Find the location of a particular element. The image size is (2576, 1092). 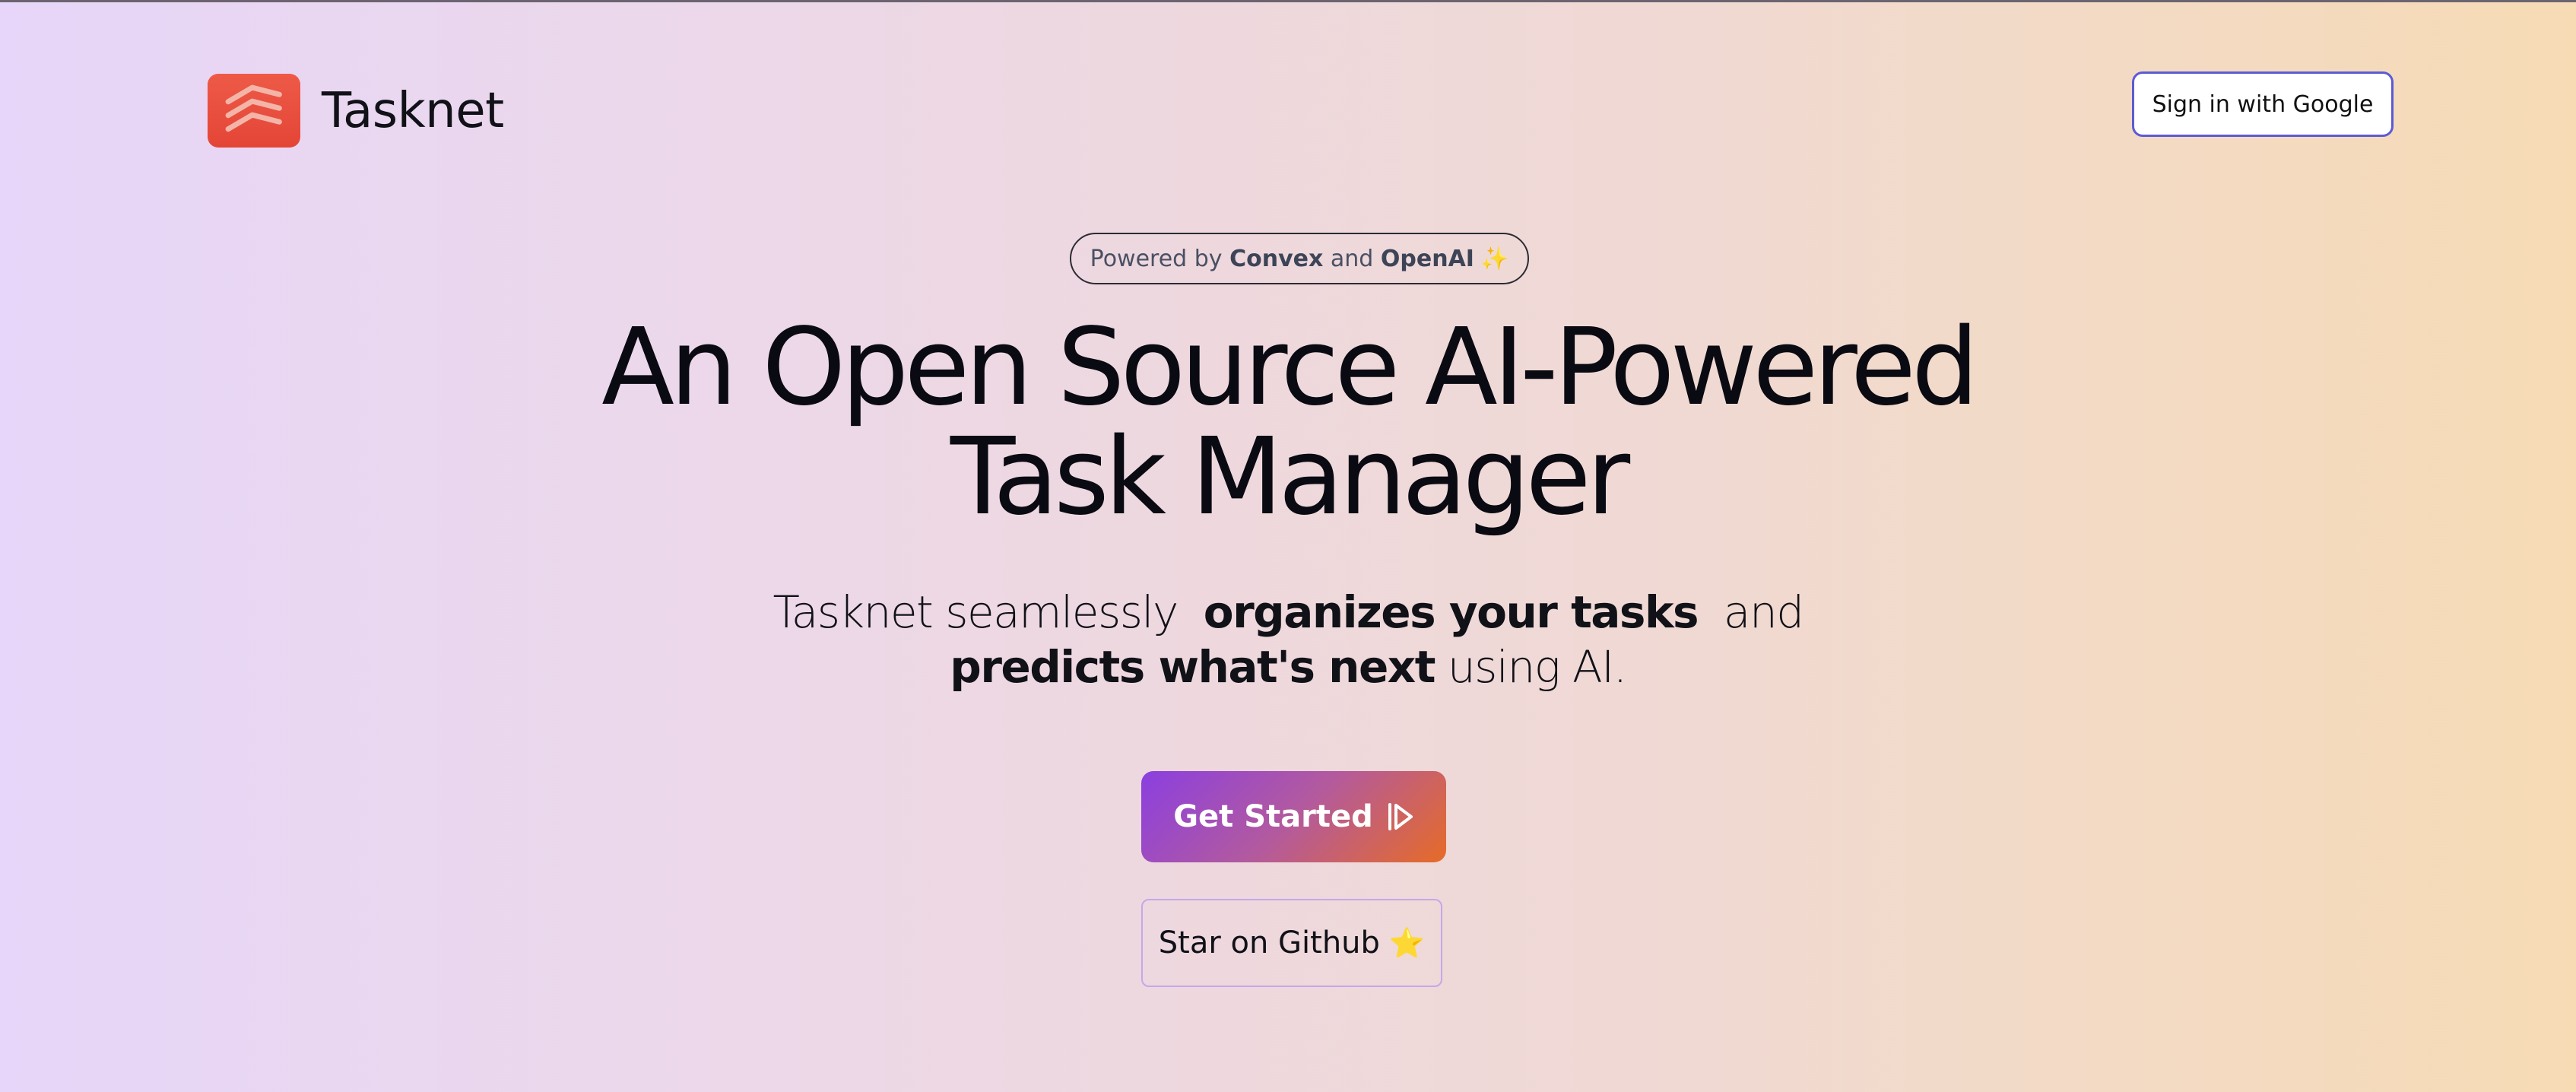

badge-prefix: Powered by is located at coordinates (1156, 258).